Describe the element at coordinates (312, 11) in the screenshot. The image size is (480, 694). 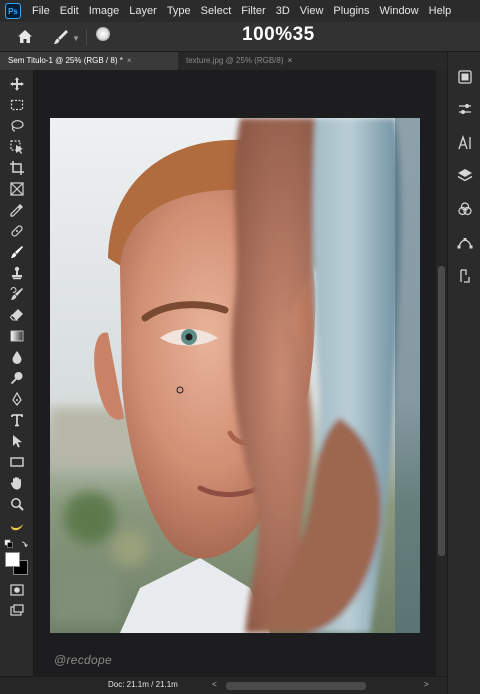
I see `menu-view: View` at that location.